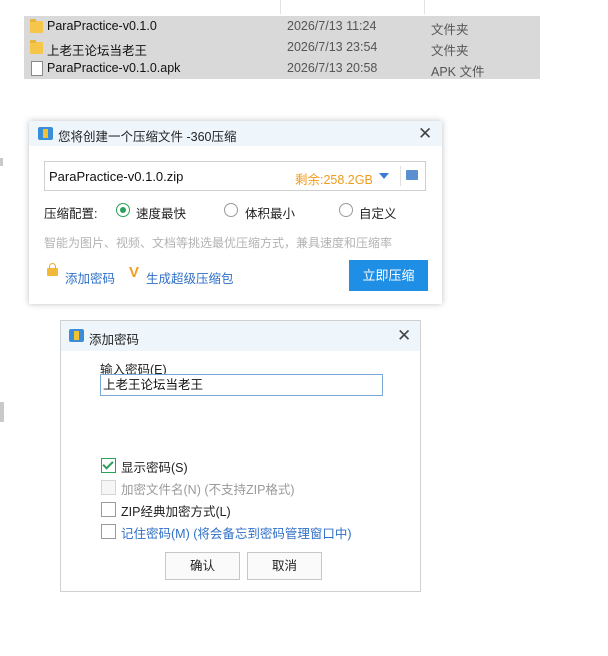 This screenshot has width=608, height=656. Describe the element at coordinates (161, 212) in the screenshot. I see `radio-fastest-label: 速度最快` at that location.